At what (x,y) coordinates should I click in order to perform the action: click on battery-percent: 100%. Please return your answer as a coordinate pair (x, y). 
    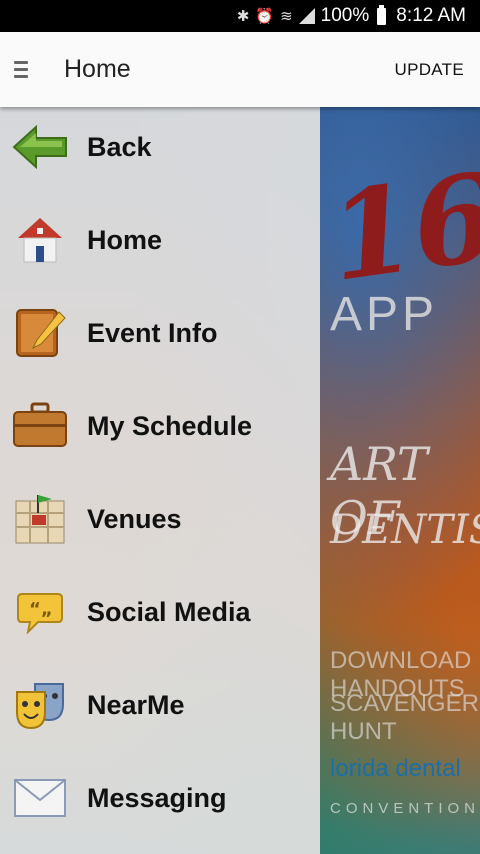
    Looking at the image, I should click on (345, 15).